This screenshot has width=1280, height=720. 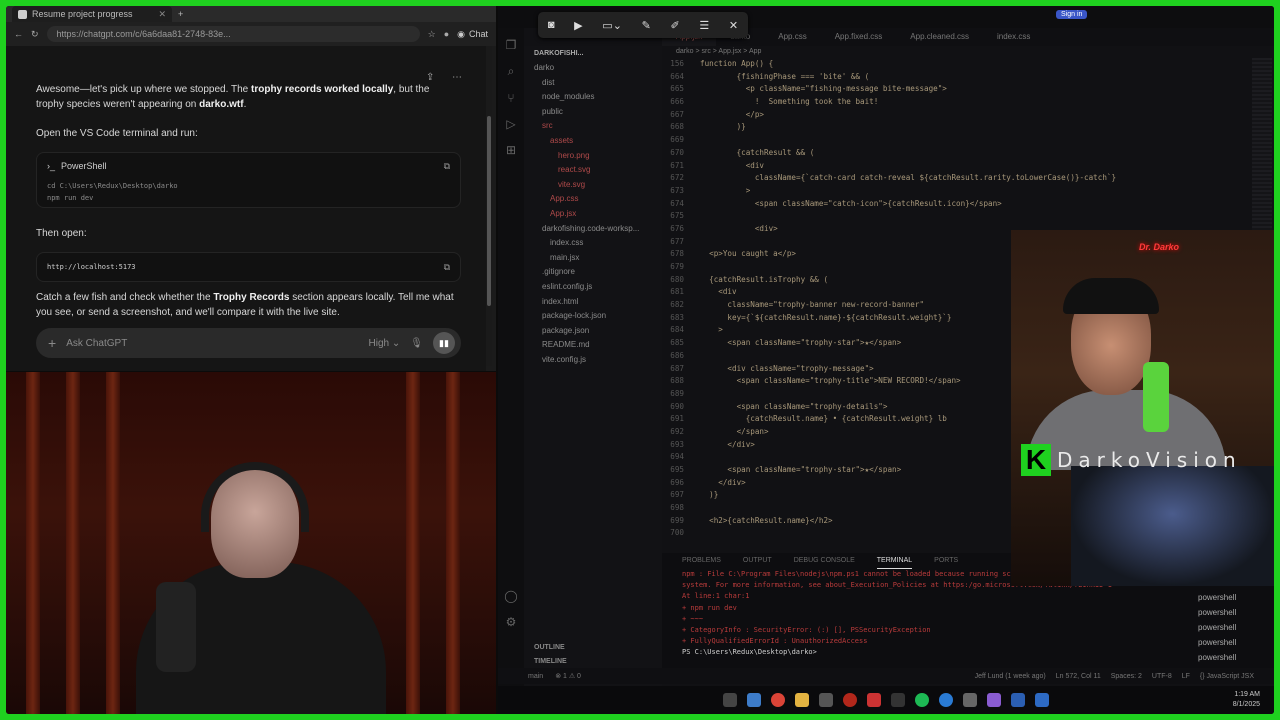 What do you see at coordinates (444, 343) in the screenshot?
I see `voice-mode-button: ▮▮` at bounding box center [444, 343].